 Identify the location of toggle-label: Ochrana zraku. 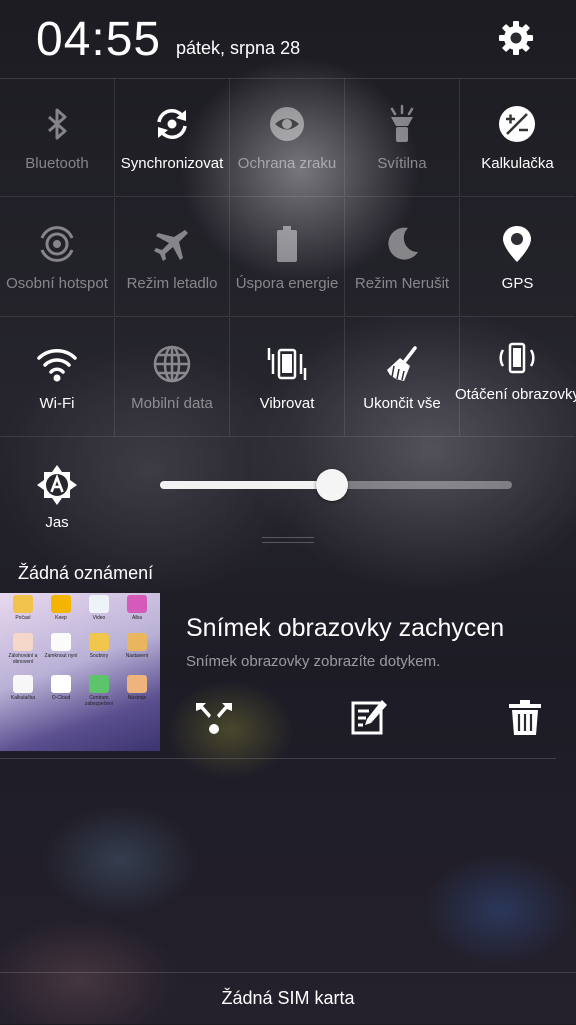
(287, 163).